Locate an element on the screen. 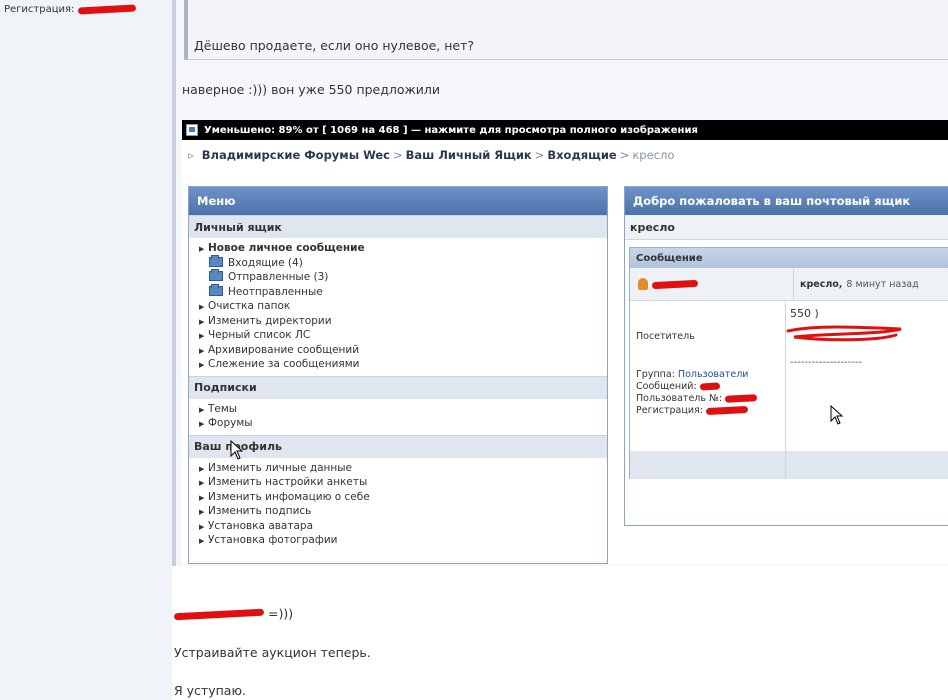 The image size is (948, 700). menu-item-profile-settings: ▶ Изменить настройки анкеты is located at coordinates (398, 482).